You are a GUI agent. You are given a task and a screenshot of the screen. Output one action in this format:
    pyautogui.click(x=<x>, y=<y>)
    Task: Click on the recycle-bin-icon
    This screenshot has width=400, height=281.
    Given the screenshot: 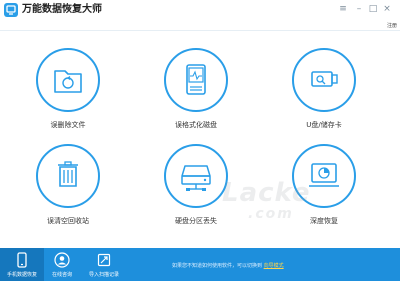 What is the action you would take?
    pyautogui.click(x=68, y=174)
    